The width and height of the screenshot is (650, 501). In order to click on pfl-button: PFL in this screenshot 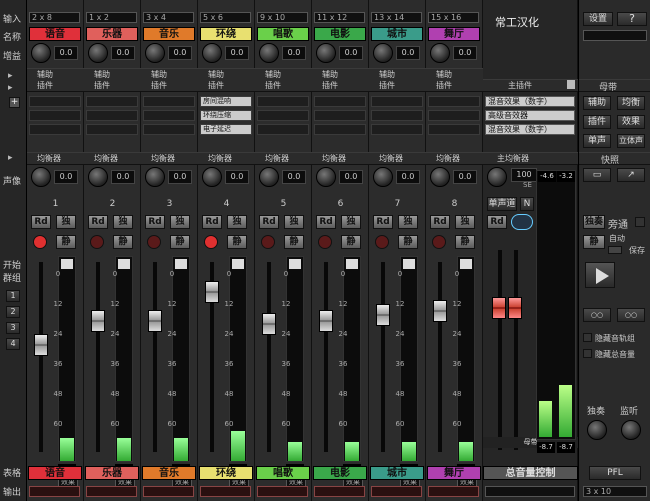, I will do `click(615, 473)`.